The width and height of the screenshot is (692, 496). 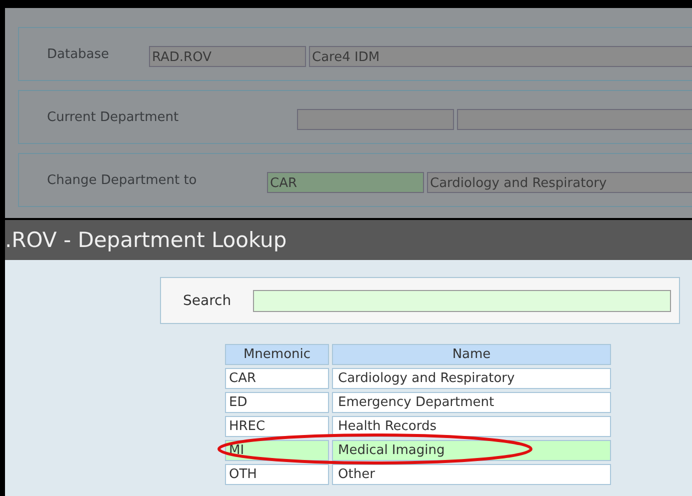 I want to click on table-row: ED Emergency Department, so click(x=418, y=402).